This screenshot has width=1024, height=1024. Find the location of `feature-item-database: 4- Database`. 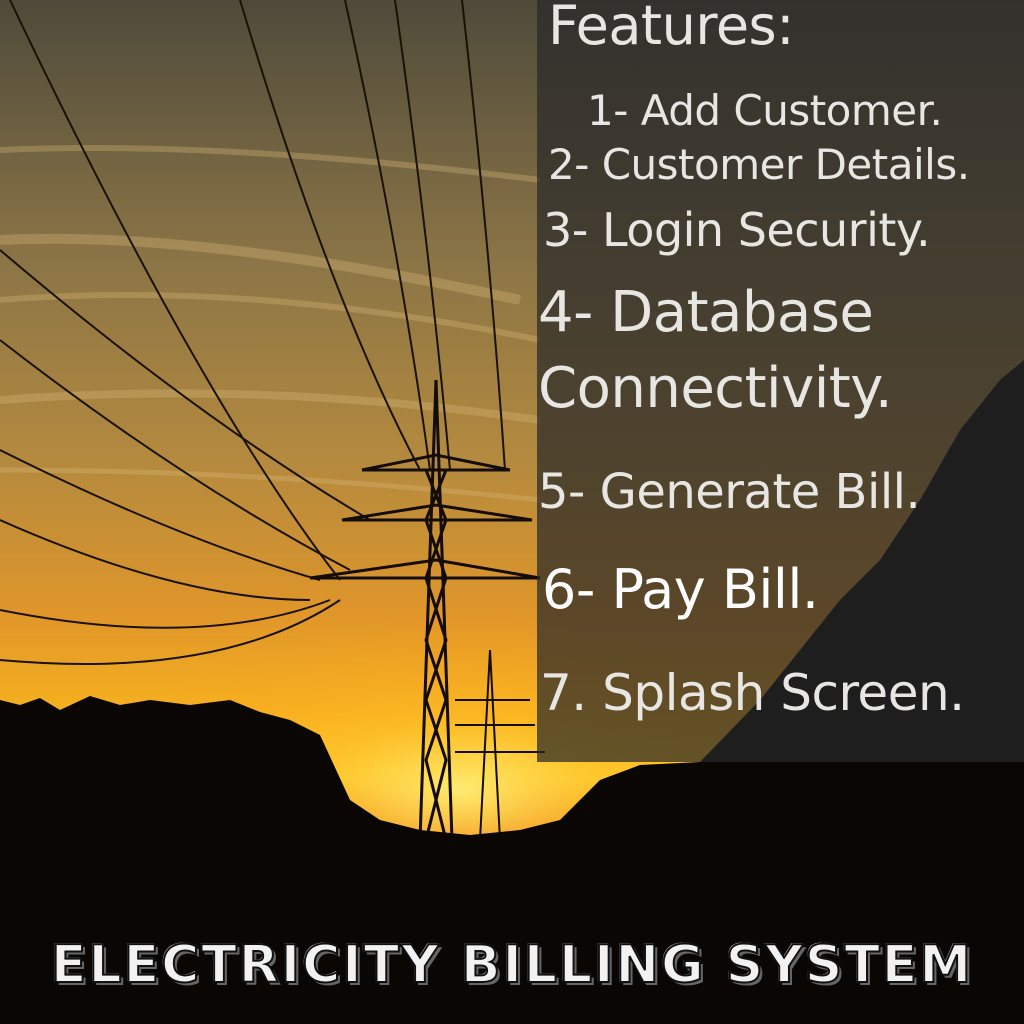

feature-item-database: 4- Database is located at coordinates (706, 312).